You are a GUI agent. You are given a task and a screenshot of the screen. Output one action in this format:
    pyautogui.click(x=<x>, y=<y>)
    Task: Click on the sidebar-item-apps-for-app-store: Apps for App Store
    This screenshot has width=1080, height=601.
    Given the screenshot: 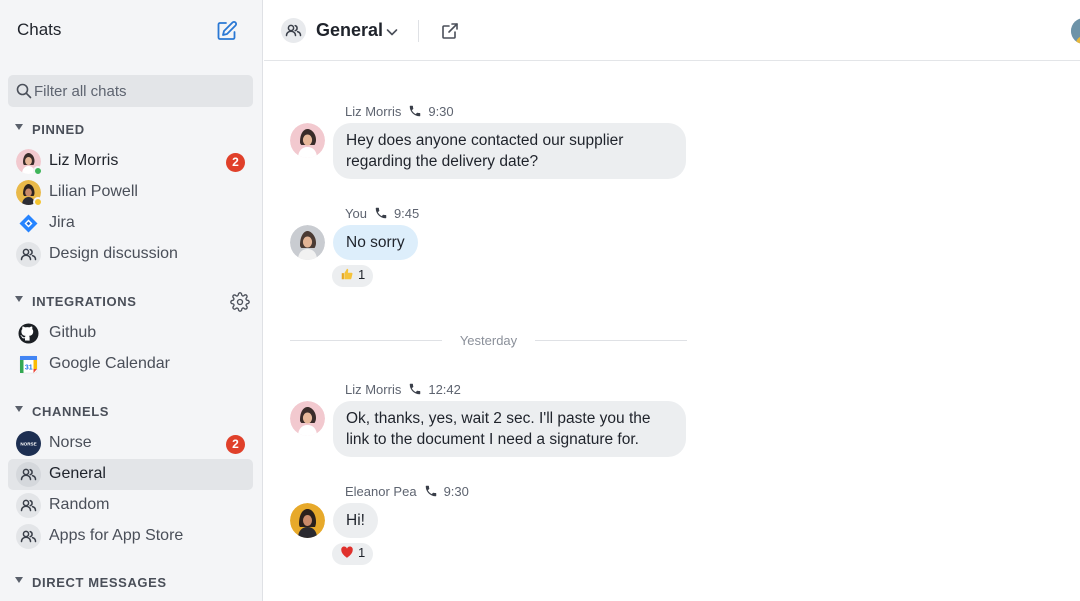 What is the action you would take?
    pyautogui.click(x=130, y=536)
    